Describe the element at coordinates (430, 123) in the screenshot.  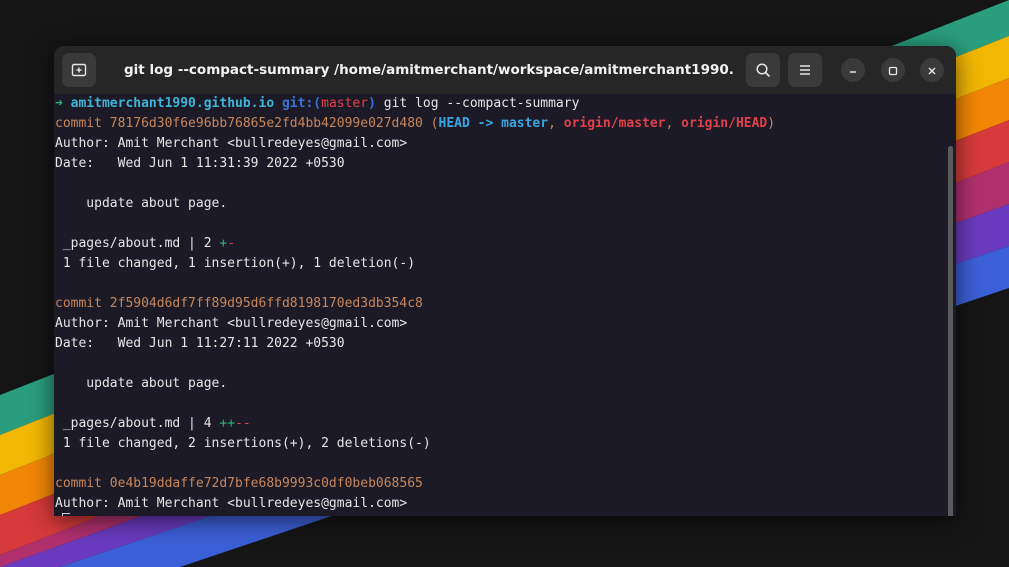
I see `refs-open: (` at that location.